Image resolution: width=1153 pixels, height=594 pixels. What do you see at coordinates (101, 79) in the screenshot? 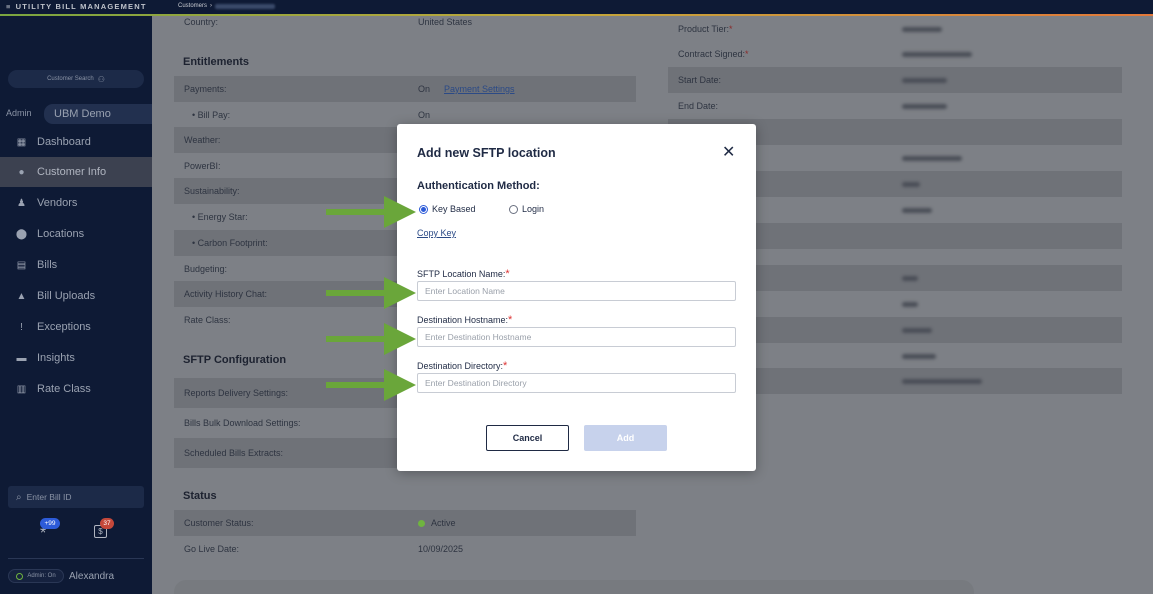
I see `person-search-icon: ⚇` at bounding box center [101, 79].